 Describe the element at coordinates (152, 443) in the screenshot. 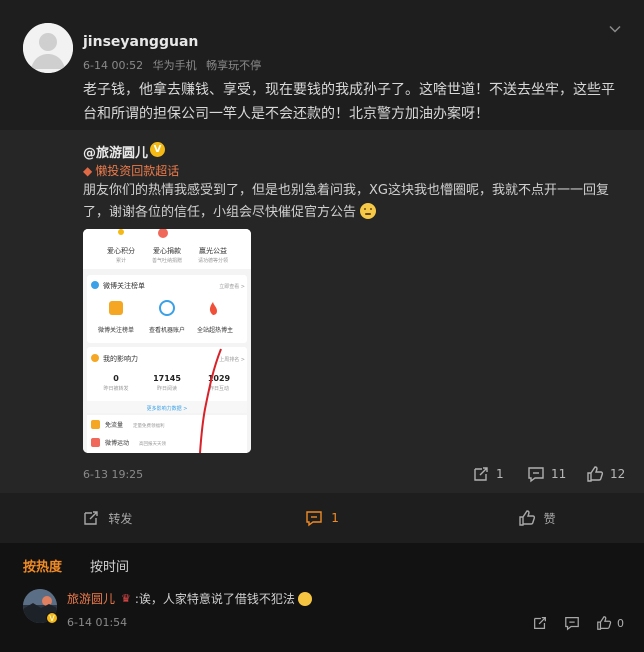

I see `thumb-list-sub: 高回报天天领` at that location.